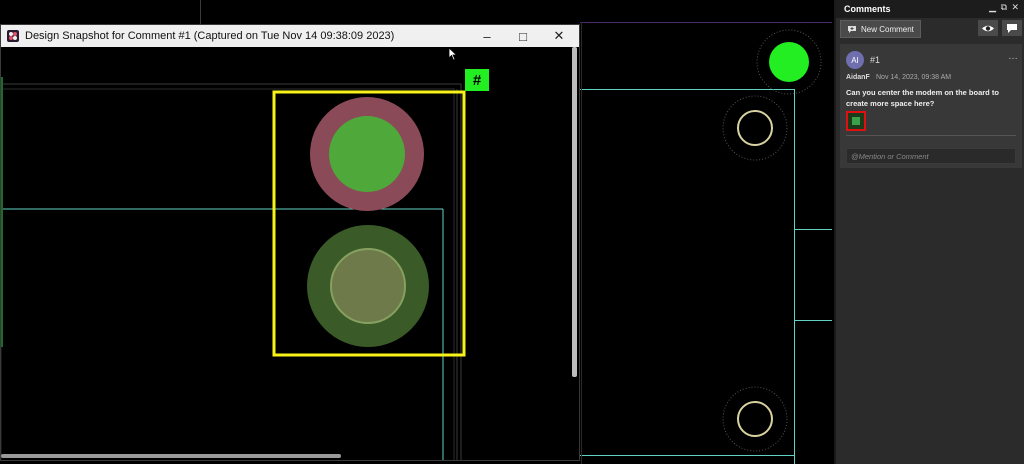  What do you see at coordinates (931, 135) in the screenshot?
I see `comment-divider` at bounding box center [931, 135].